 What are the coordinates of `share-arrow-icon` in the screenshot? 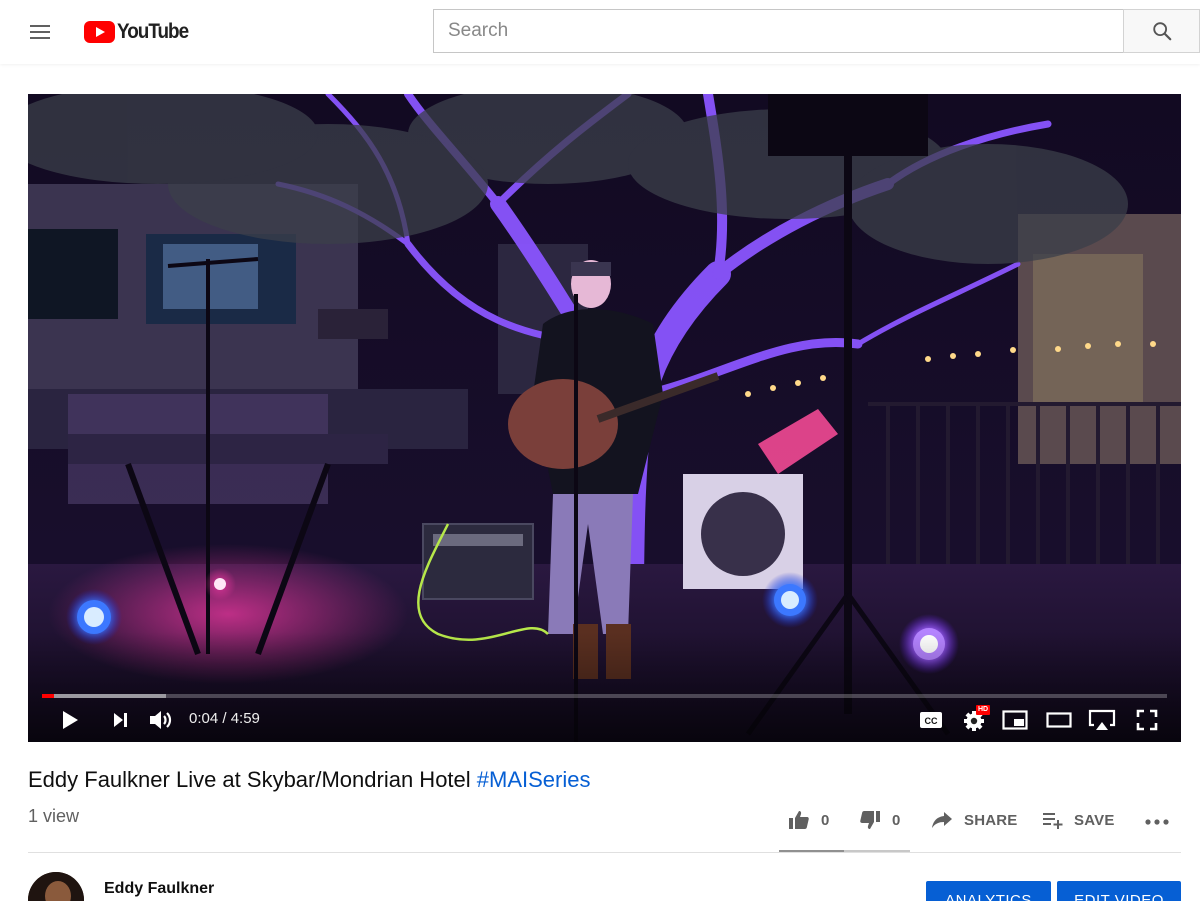 It's located at (942, 820).